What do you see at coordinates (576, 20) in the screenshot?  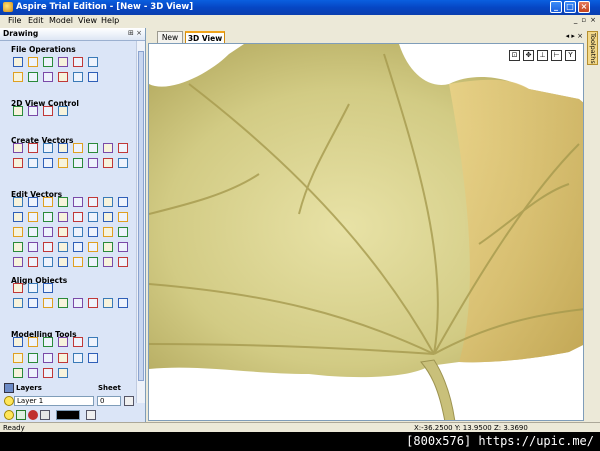 I see `mdi-minimize-icon: _` at bounding box center [576, 20].